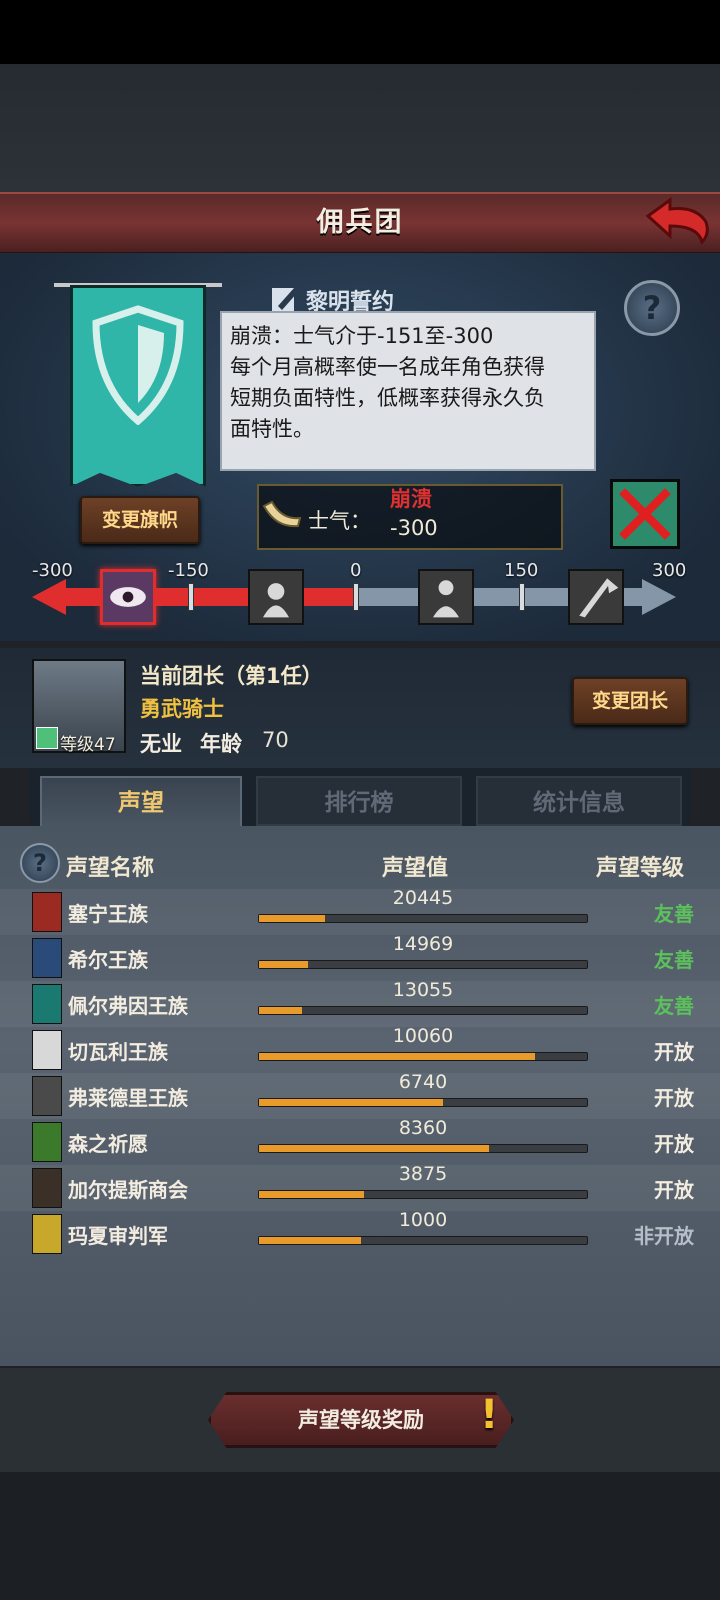 The height and width of the screenshot is (1600, 720). Describe the element at coordinates (423, 1082) in the screenshot. I see `reputation-value: 6740` at that location.